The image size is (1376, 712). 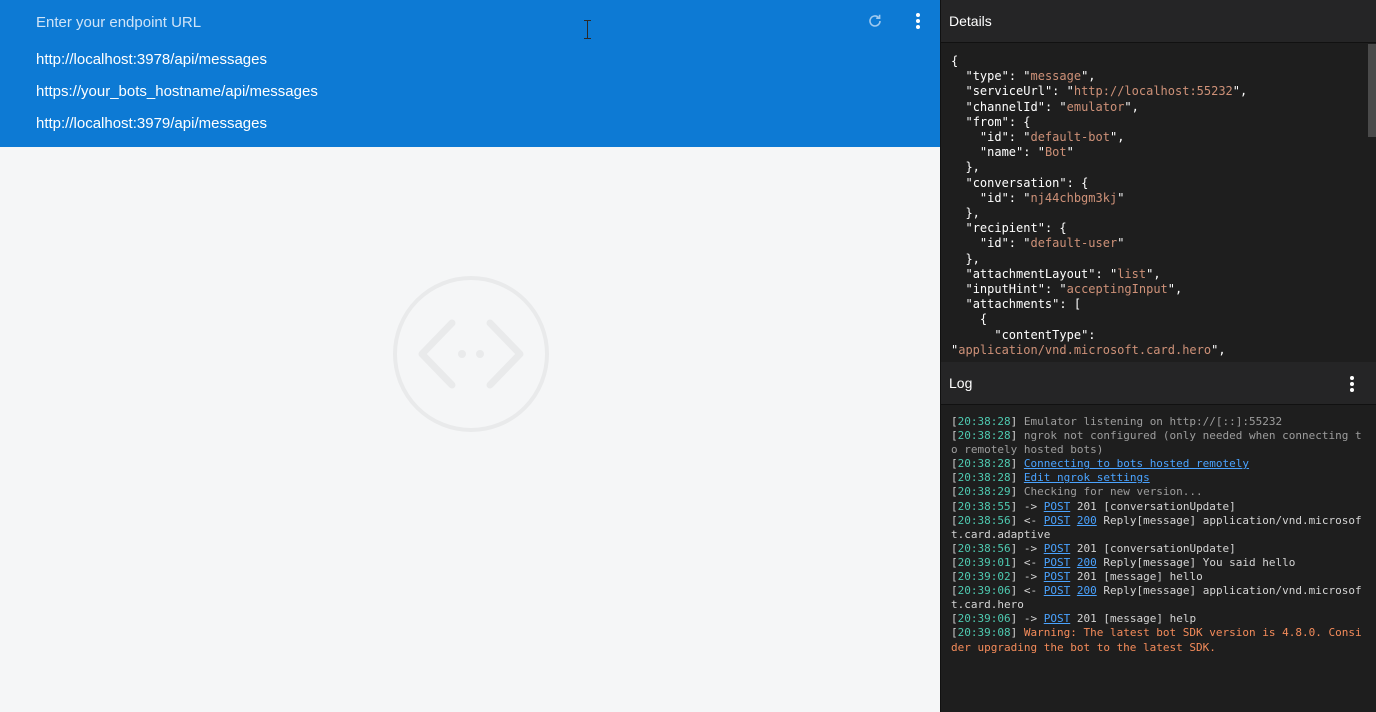 I want to click on log-entry: [20:39:02] -> POST 201 [message] hello, so click(x=1077, y=577).